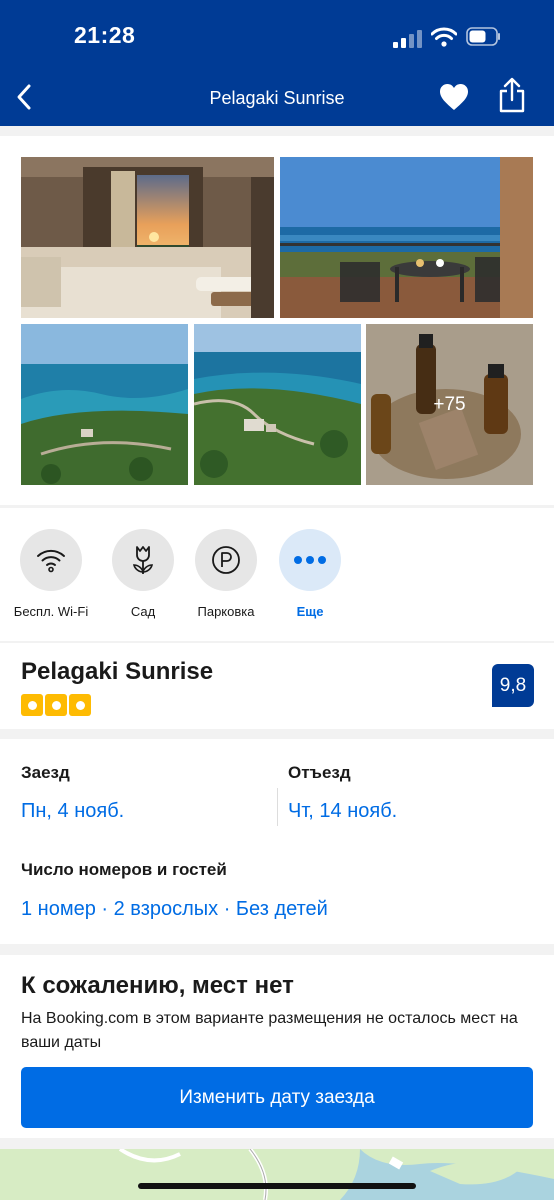  What do you see at coordinates (51, 574) in the screenshot?
I see `facility-wifi: Беспл. Wi-Fi` at bounding box center [51, 574].